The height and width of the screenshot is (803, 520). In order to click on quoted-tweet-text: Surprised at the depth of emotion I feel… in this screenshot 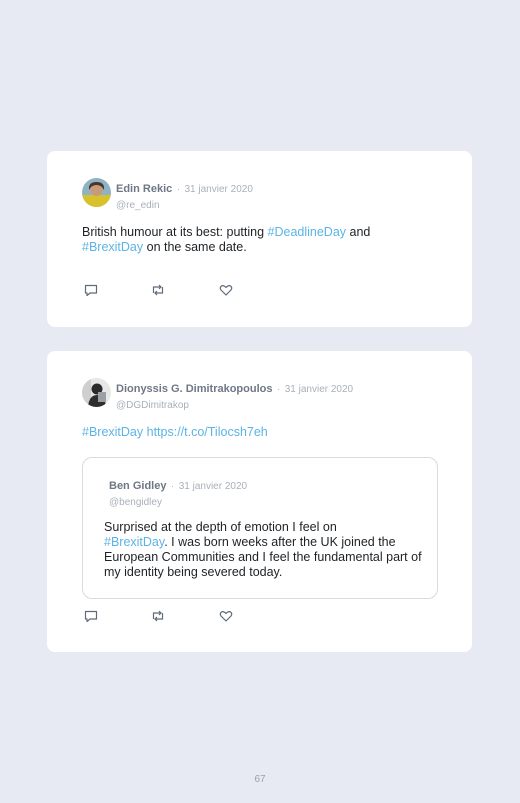, I will do `click(264, 550)`.